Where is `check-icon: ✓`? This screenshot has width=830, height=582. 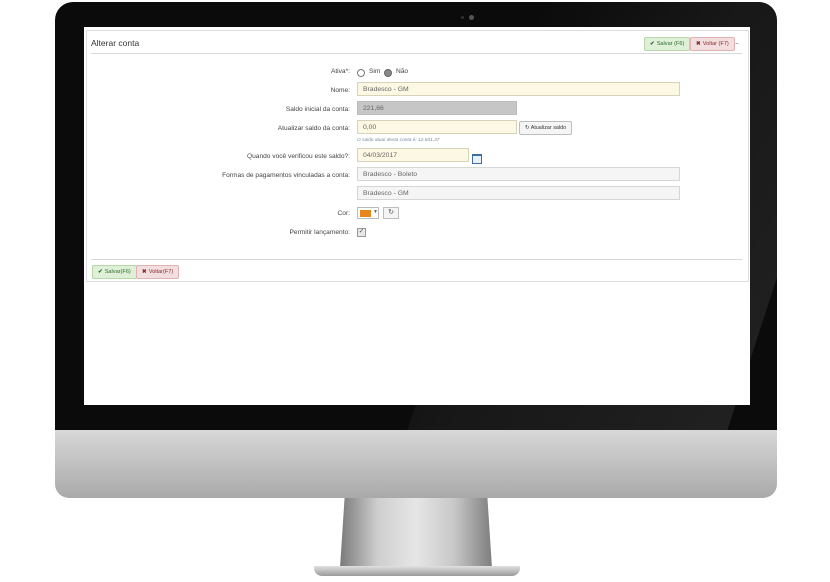
check-icon: ✓ is located at coordinates (361, 231).